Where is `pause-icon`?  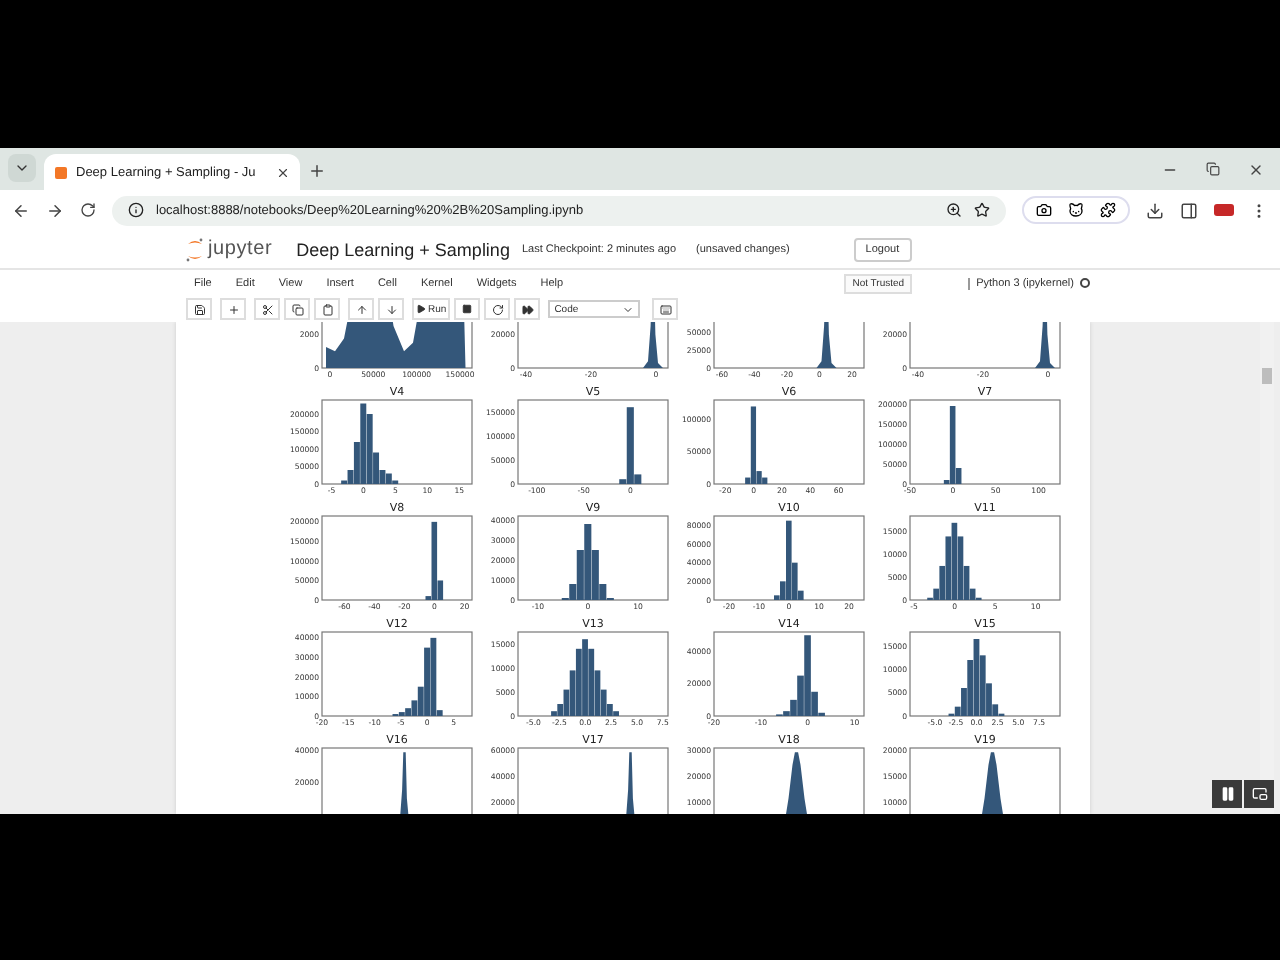 pause-icon is located at coordinates (1227, 794).